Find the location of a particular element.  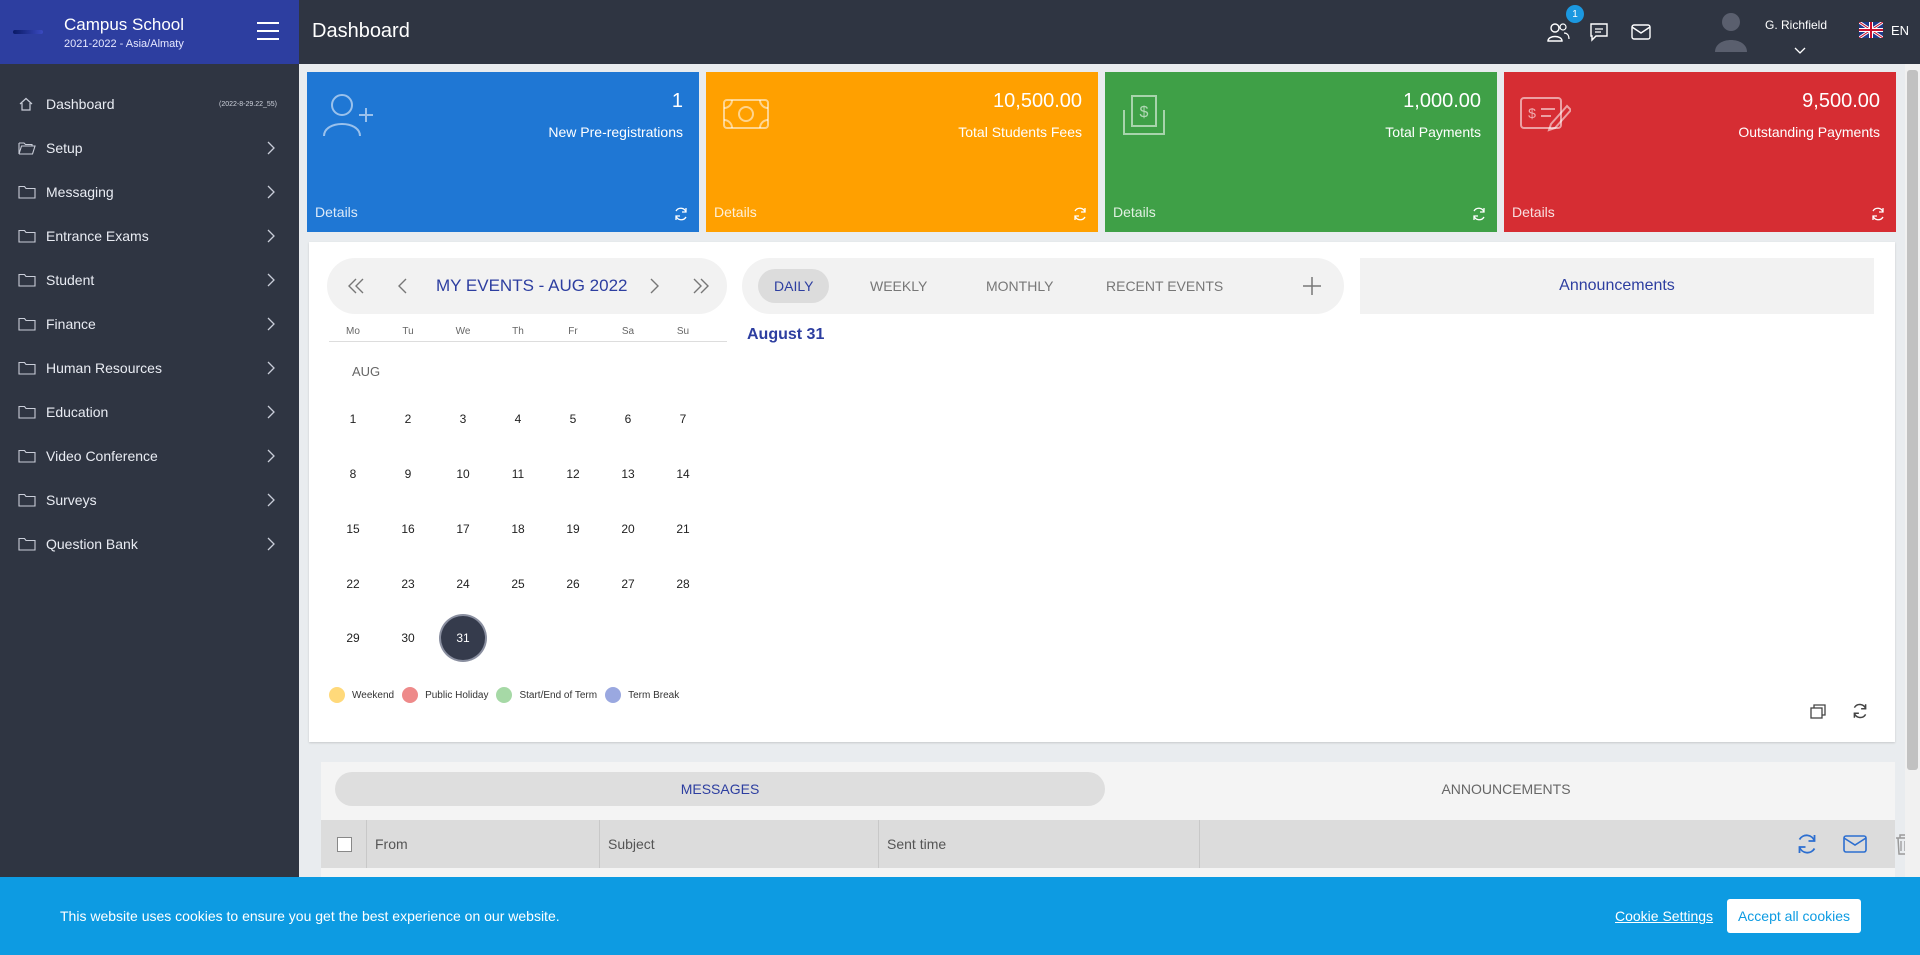

user-name: G. Richfield is located at coordinates (1796, 25).